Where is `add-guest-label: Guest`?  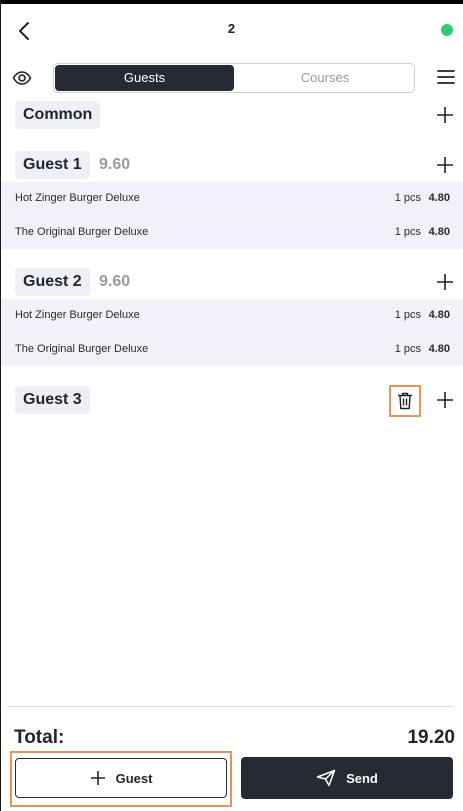 add-guest-label: Guest is located at coordinates (134, 778).